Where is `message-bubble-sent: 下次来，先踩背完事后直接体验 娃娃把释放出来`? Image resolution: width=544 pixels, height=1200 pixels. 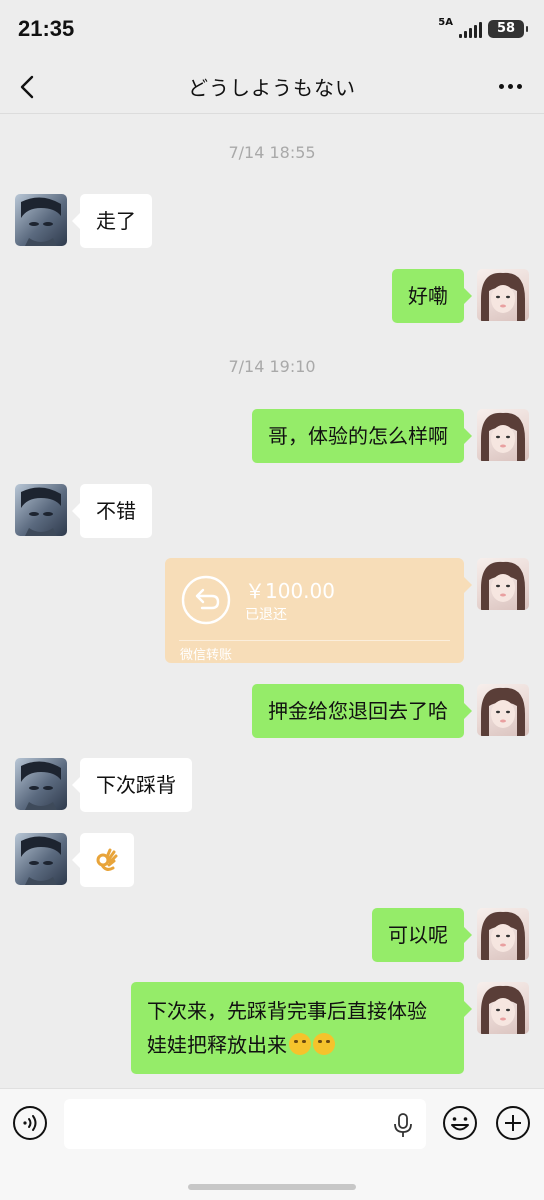
message-bubble-sent: 下次来，先踩背完事后直接体验 娃娃把释放出来 is located at coordinates (301, 1028).